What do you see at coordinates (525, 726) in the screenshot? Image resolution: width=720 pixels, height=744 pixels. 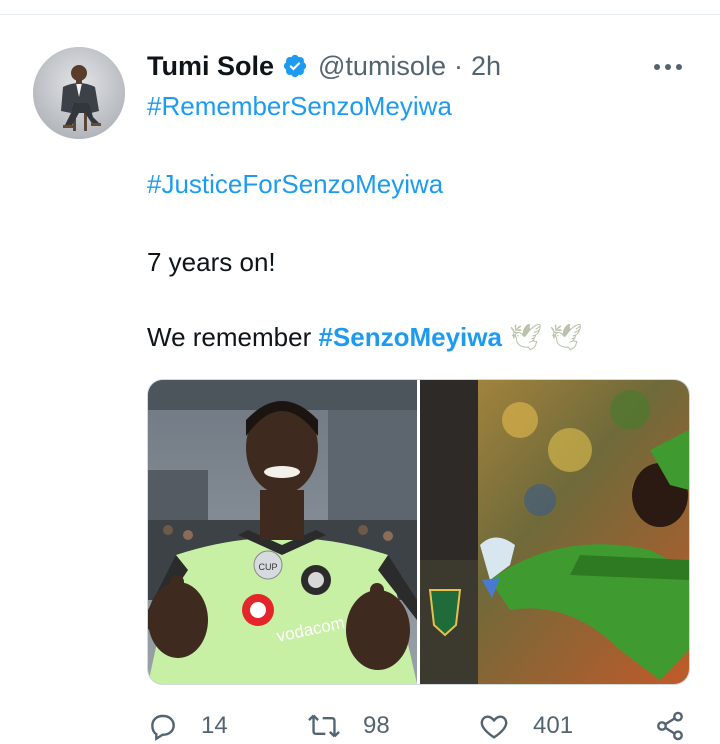 I see `like-button: 401` at bounding box center [525, 726].